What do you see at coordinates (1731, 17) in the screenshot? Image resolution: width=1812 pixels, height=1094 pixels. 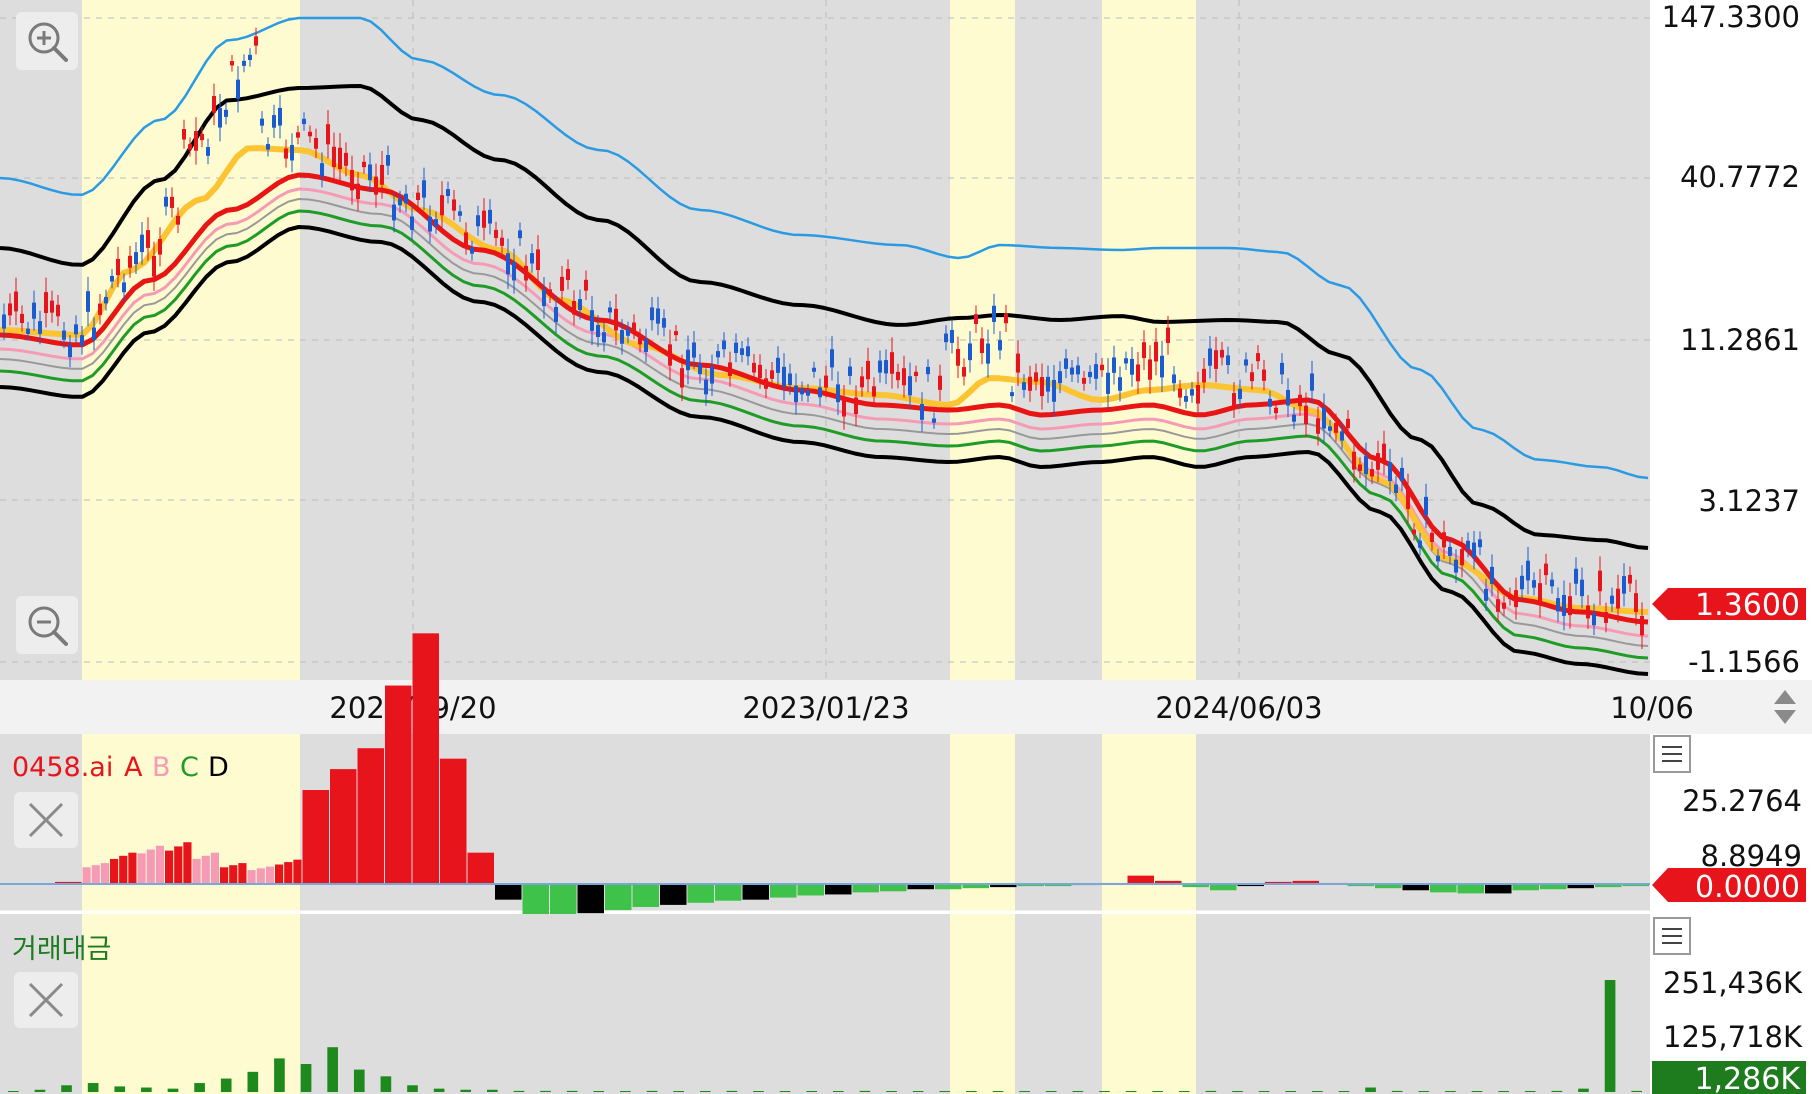 I see `price-axis-label: 147.3300` at bounding box center [1731, 17].